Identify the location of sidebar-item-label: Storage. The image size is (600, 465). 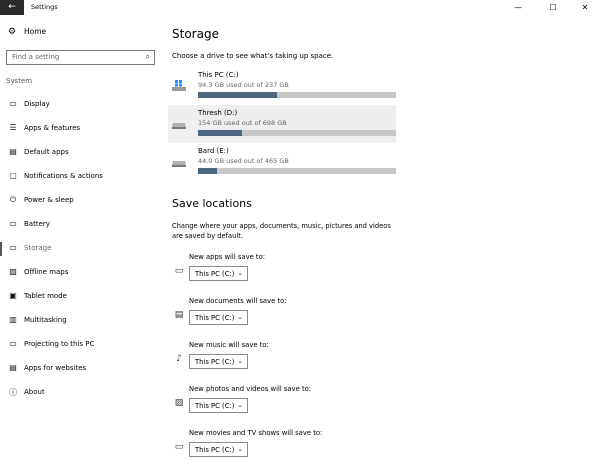
(38, 248).